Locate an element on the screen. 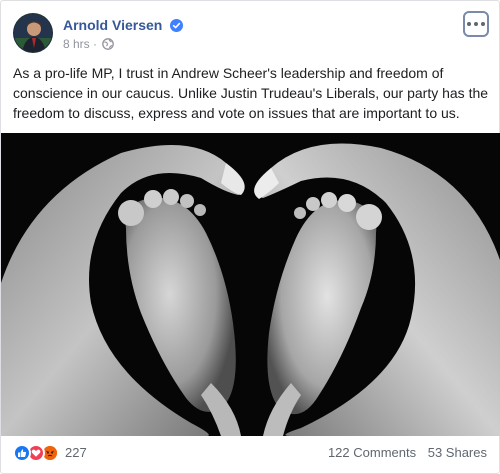  reaction-count: 227 is located at coordinates (76, 453).